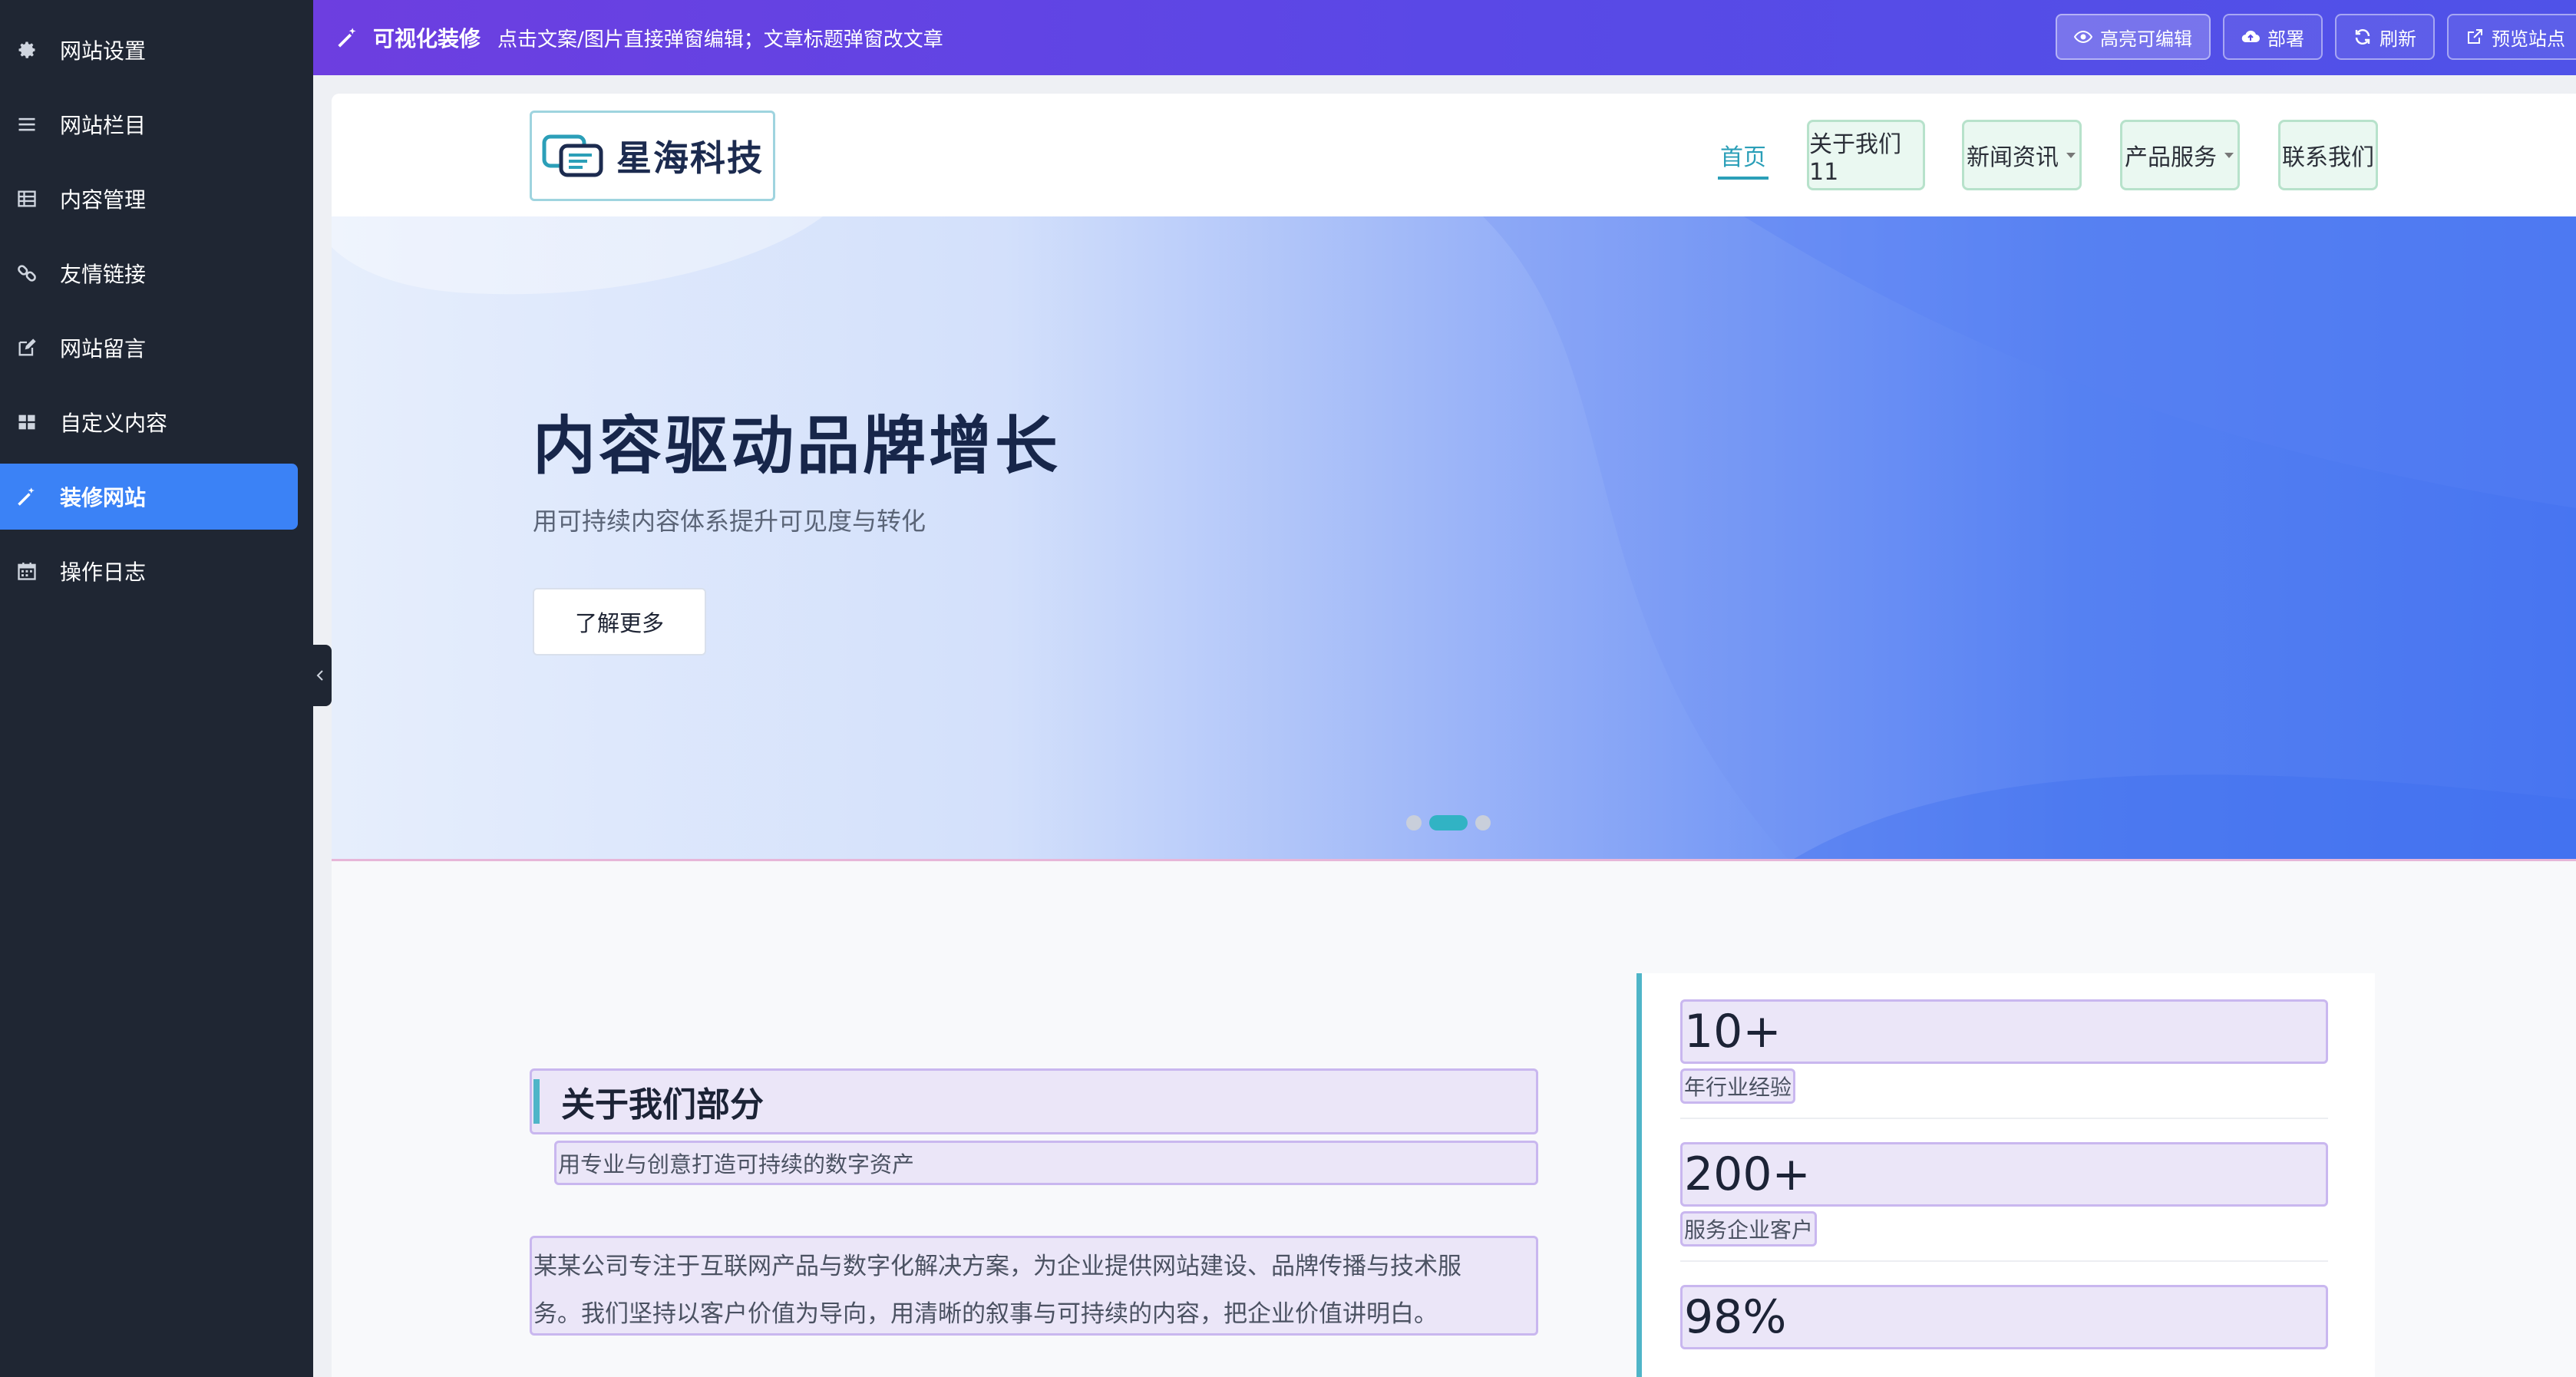 The height and width of the screenshot is (1377, 2576). I want to click on sidebar-item-label: 网站留言, so click(103, 349).